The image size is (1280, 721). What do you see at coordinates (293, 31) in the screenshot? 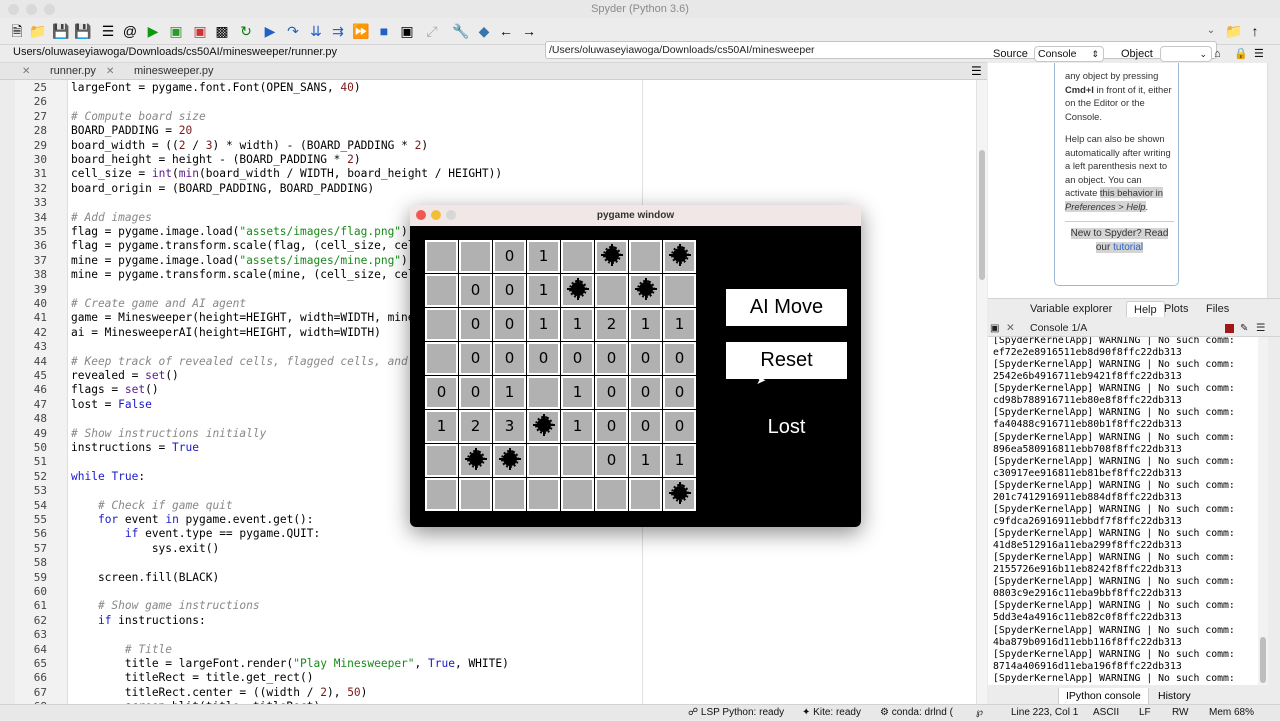
I see `step-icon: ↷` at bounding box center [293, 31].